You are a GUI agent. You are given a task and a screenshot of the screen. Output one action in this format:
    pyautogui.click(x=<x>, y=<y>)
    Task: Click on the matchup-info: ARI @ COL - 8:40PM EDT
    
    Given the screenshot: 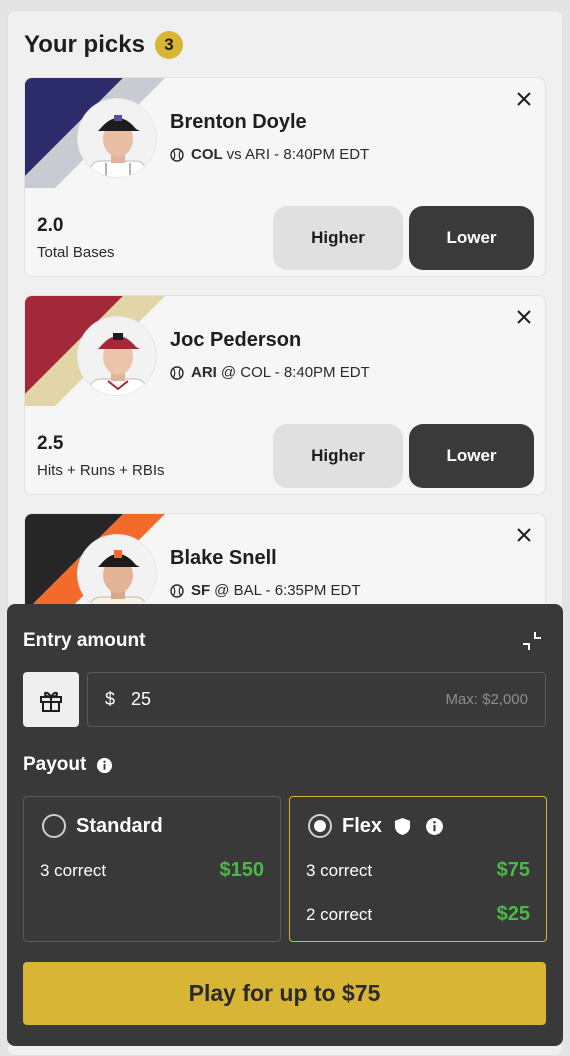 What is the action you would take?
    pyautogui.click(x=270, y=372)
    